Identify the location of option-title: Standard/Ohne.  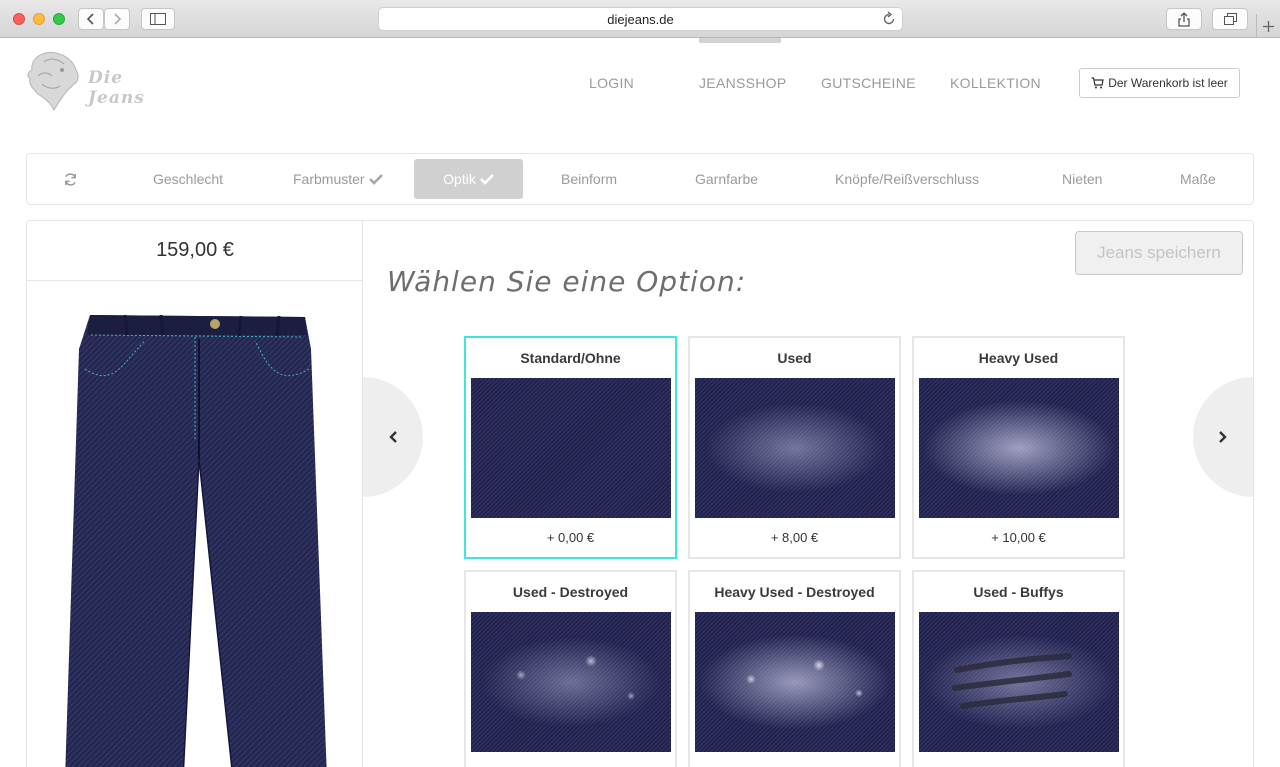
(570, 358).